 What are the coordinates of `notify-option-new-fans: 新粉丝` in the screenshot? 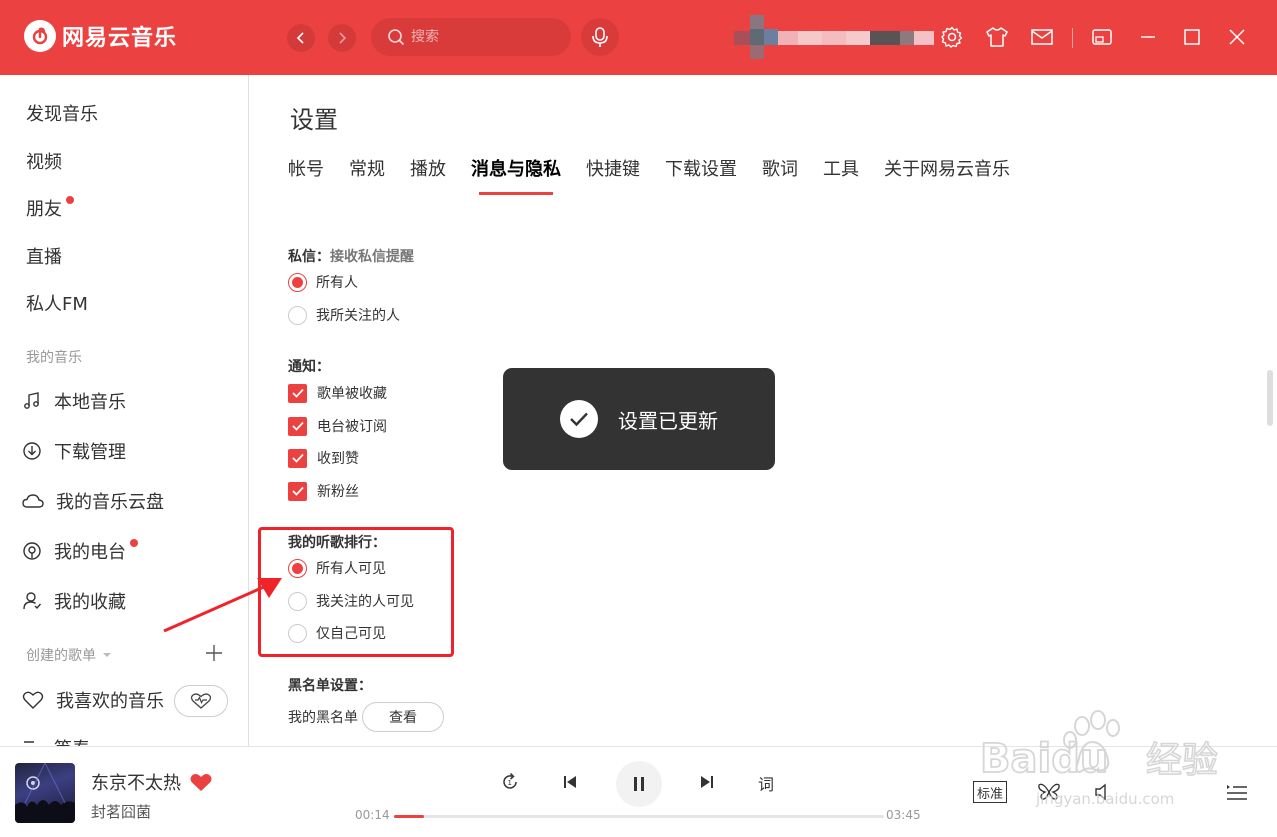 It's located at (323, 491).